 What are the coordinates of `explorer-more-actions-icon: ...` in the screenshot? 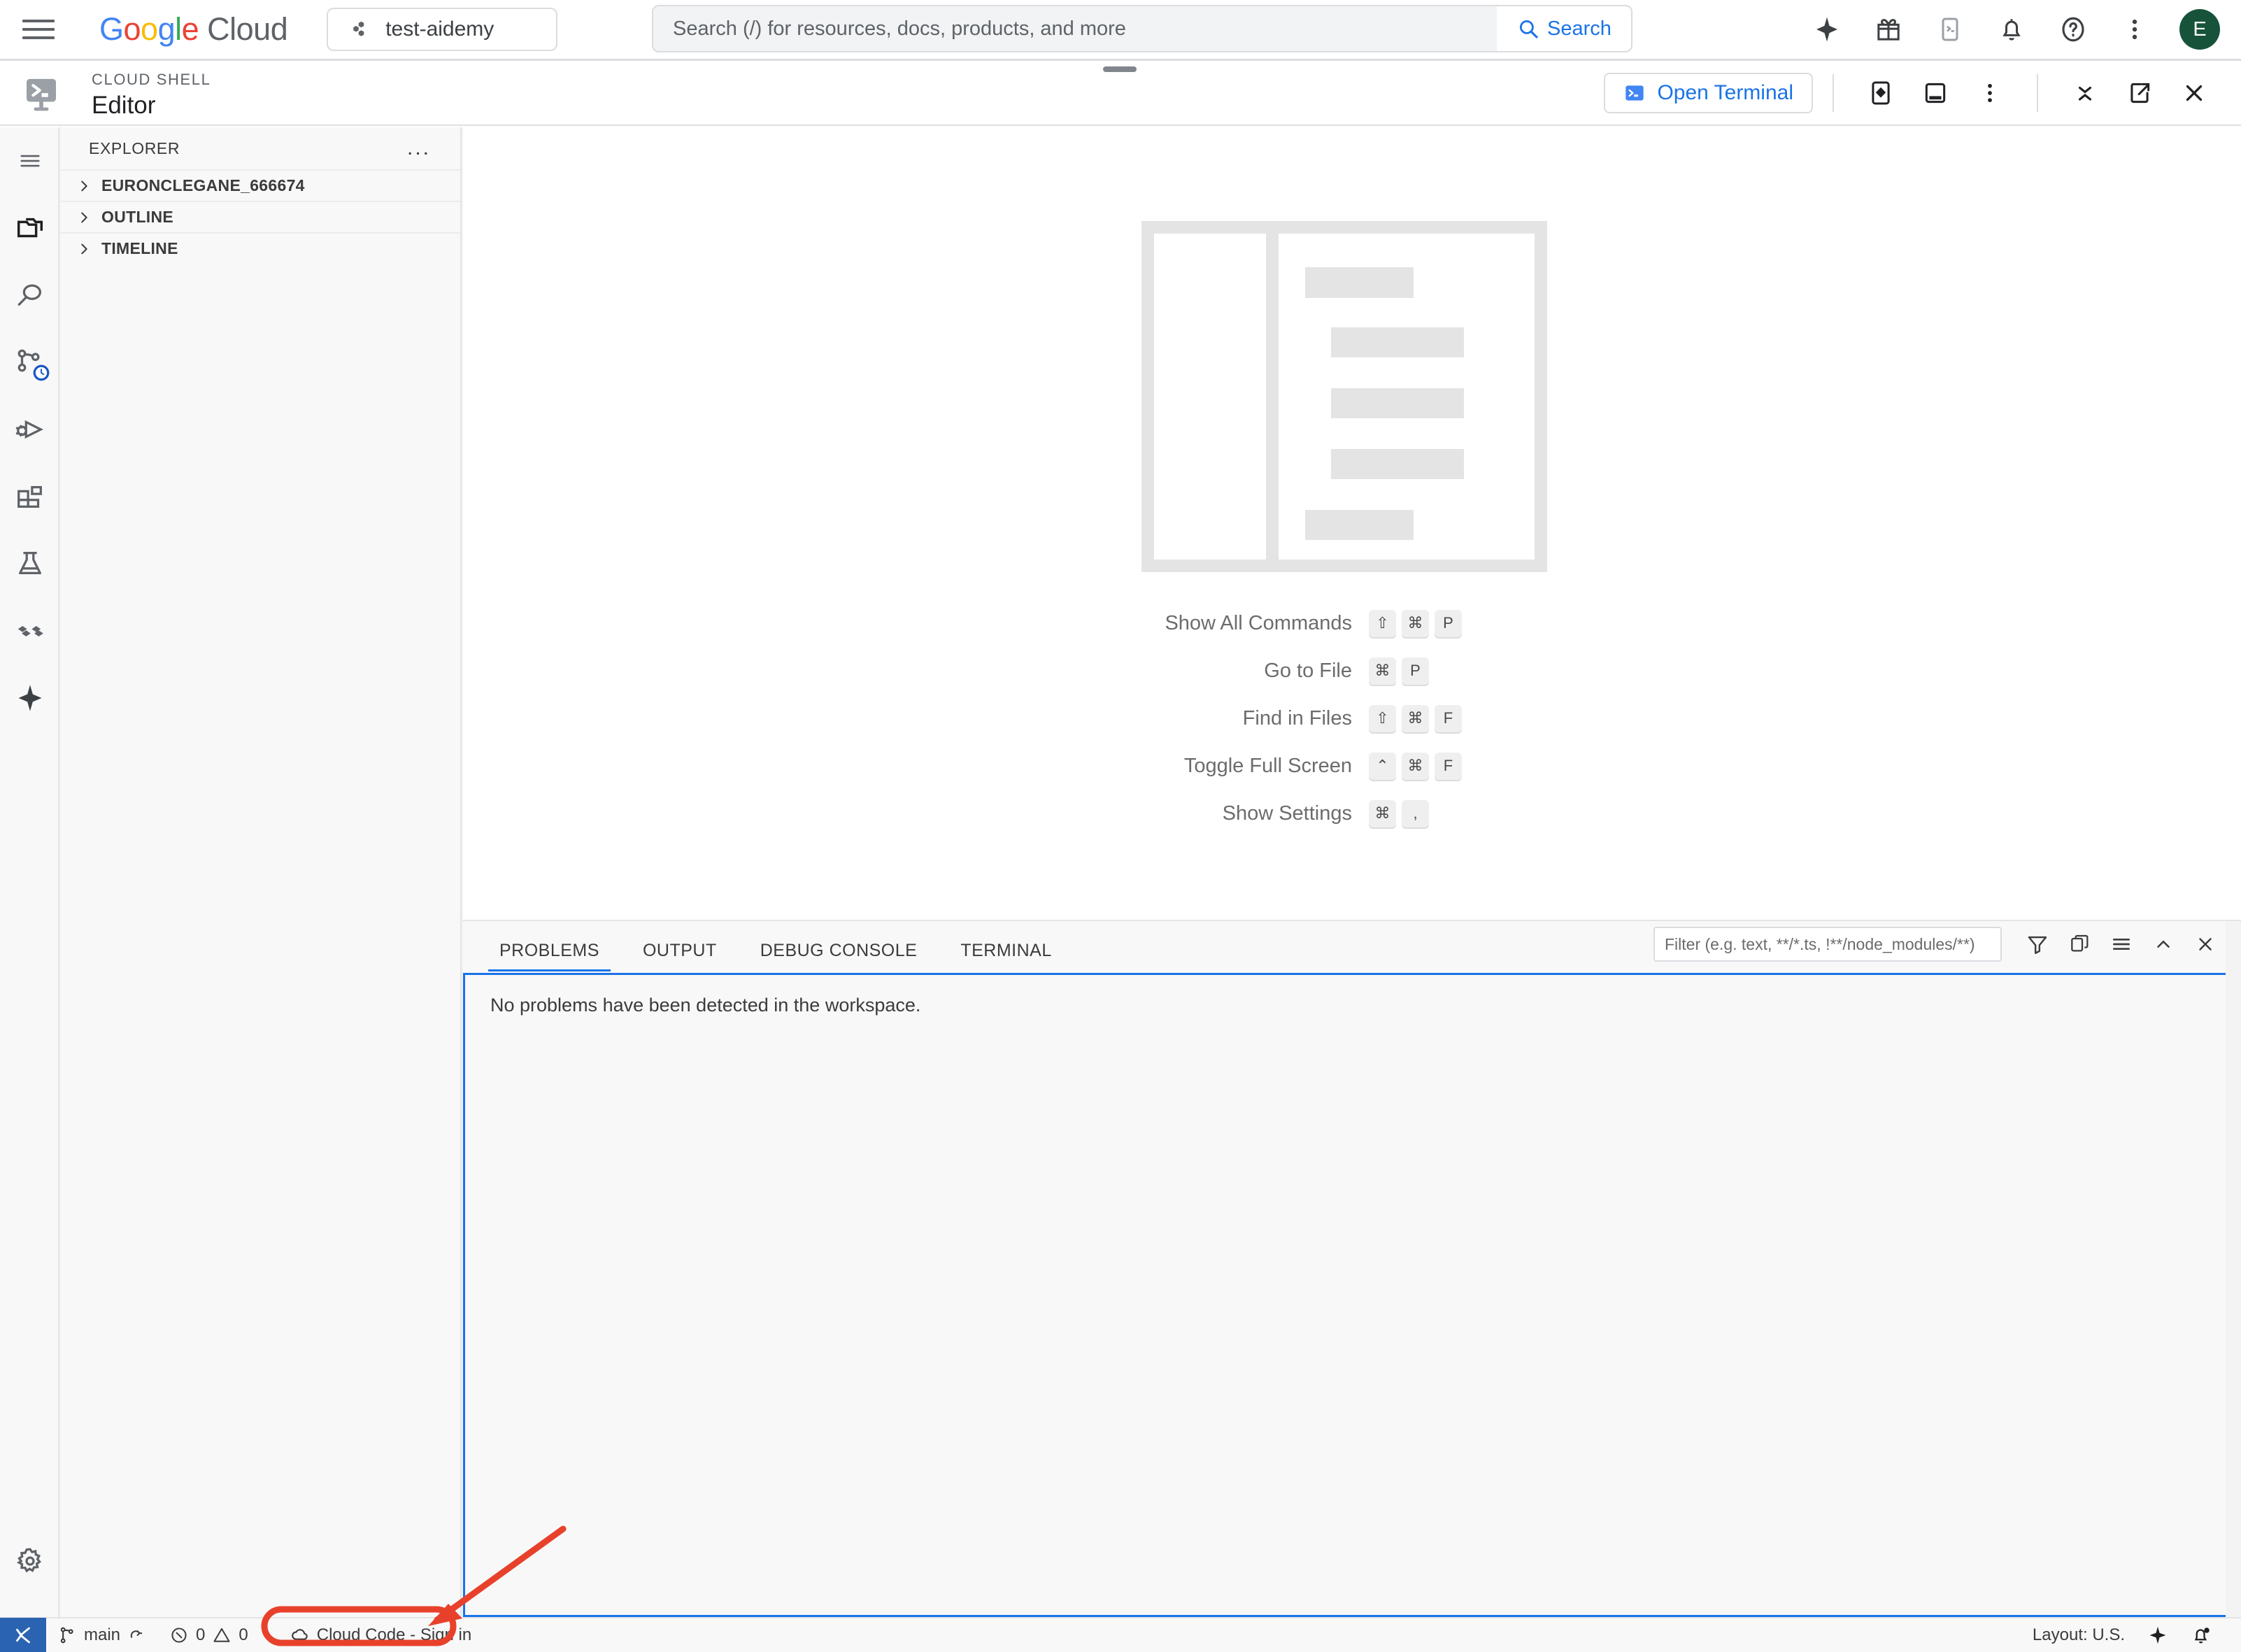 It's located at (419, 148).